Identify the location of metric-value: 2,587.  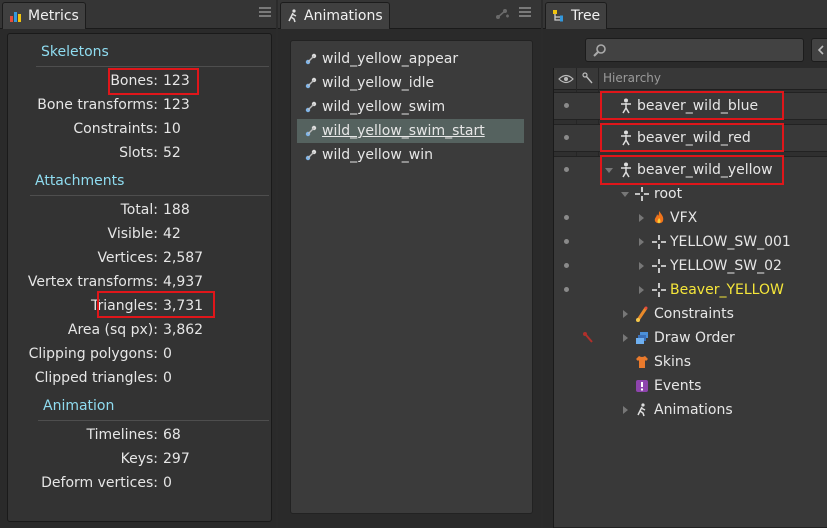
(183, 258).